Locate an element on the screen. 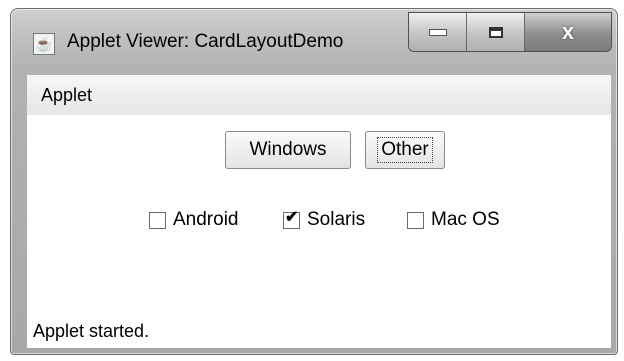 The width and height of the screenshot is (624, 361). checkmark-icon: ✔ is located at coordinates (292, 217).